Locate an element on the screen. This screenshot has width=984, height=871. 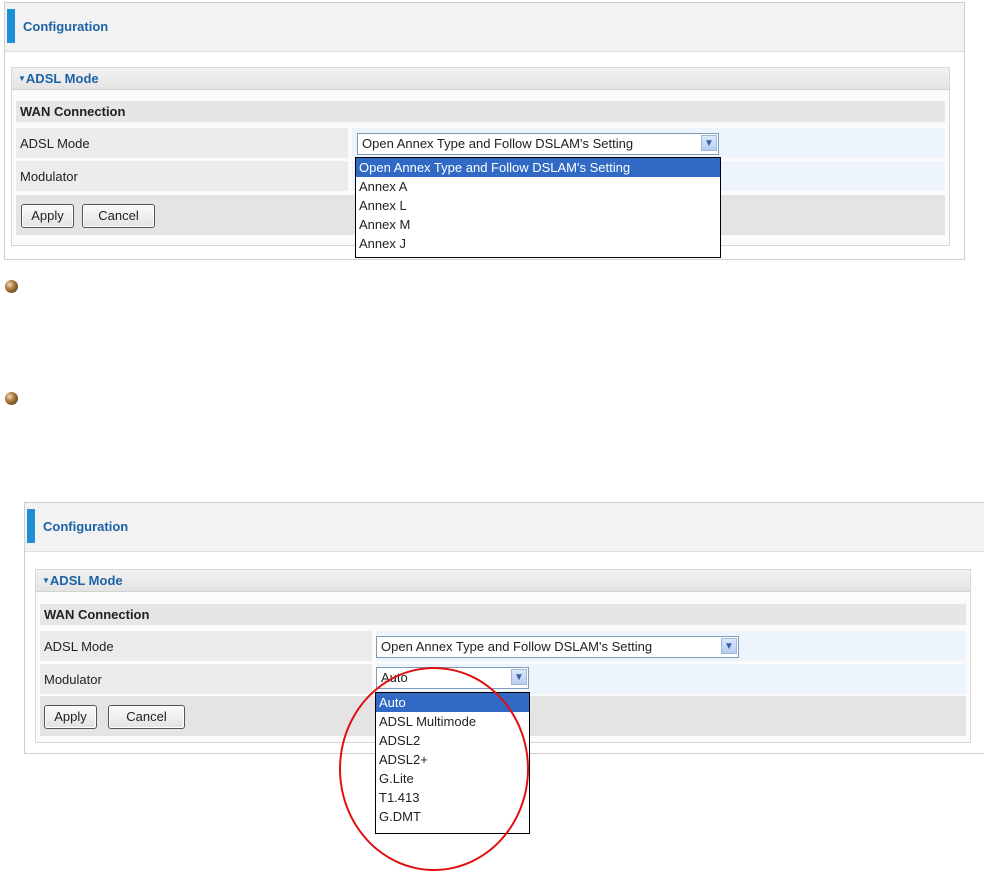
modulator-row: Modulator Auto ▼ is located at coordinates (503, 679).